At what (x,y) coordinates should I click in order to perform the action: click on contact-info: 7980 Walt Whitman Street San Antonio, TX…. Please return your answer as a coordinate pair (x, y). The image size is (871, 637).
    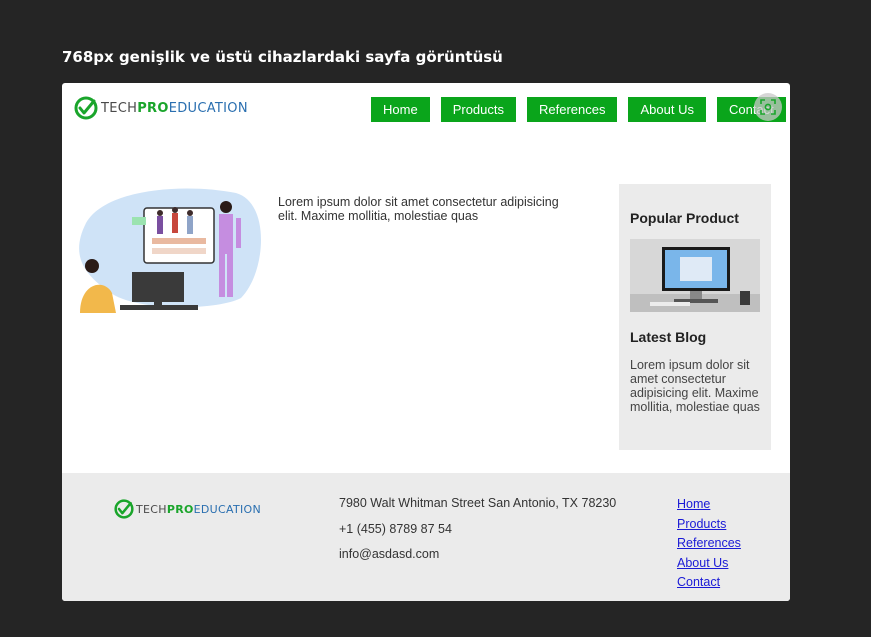
    Looking at the image, I should click on (477, 533).